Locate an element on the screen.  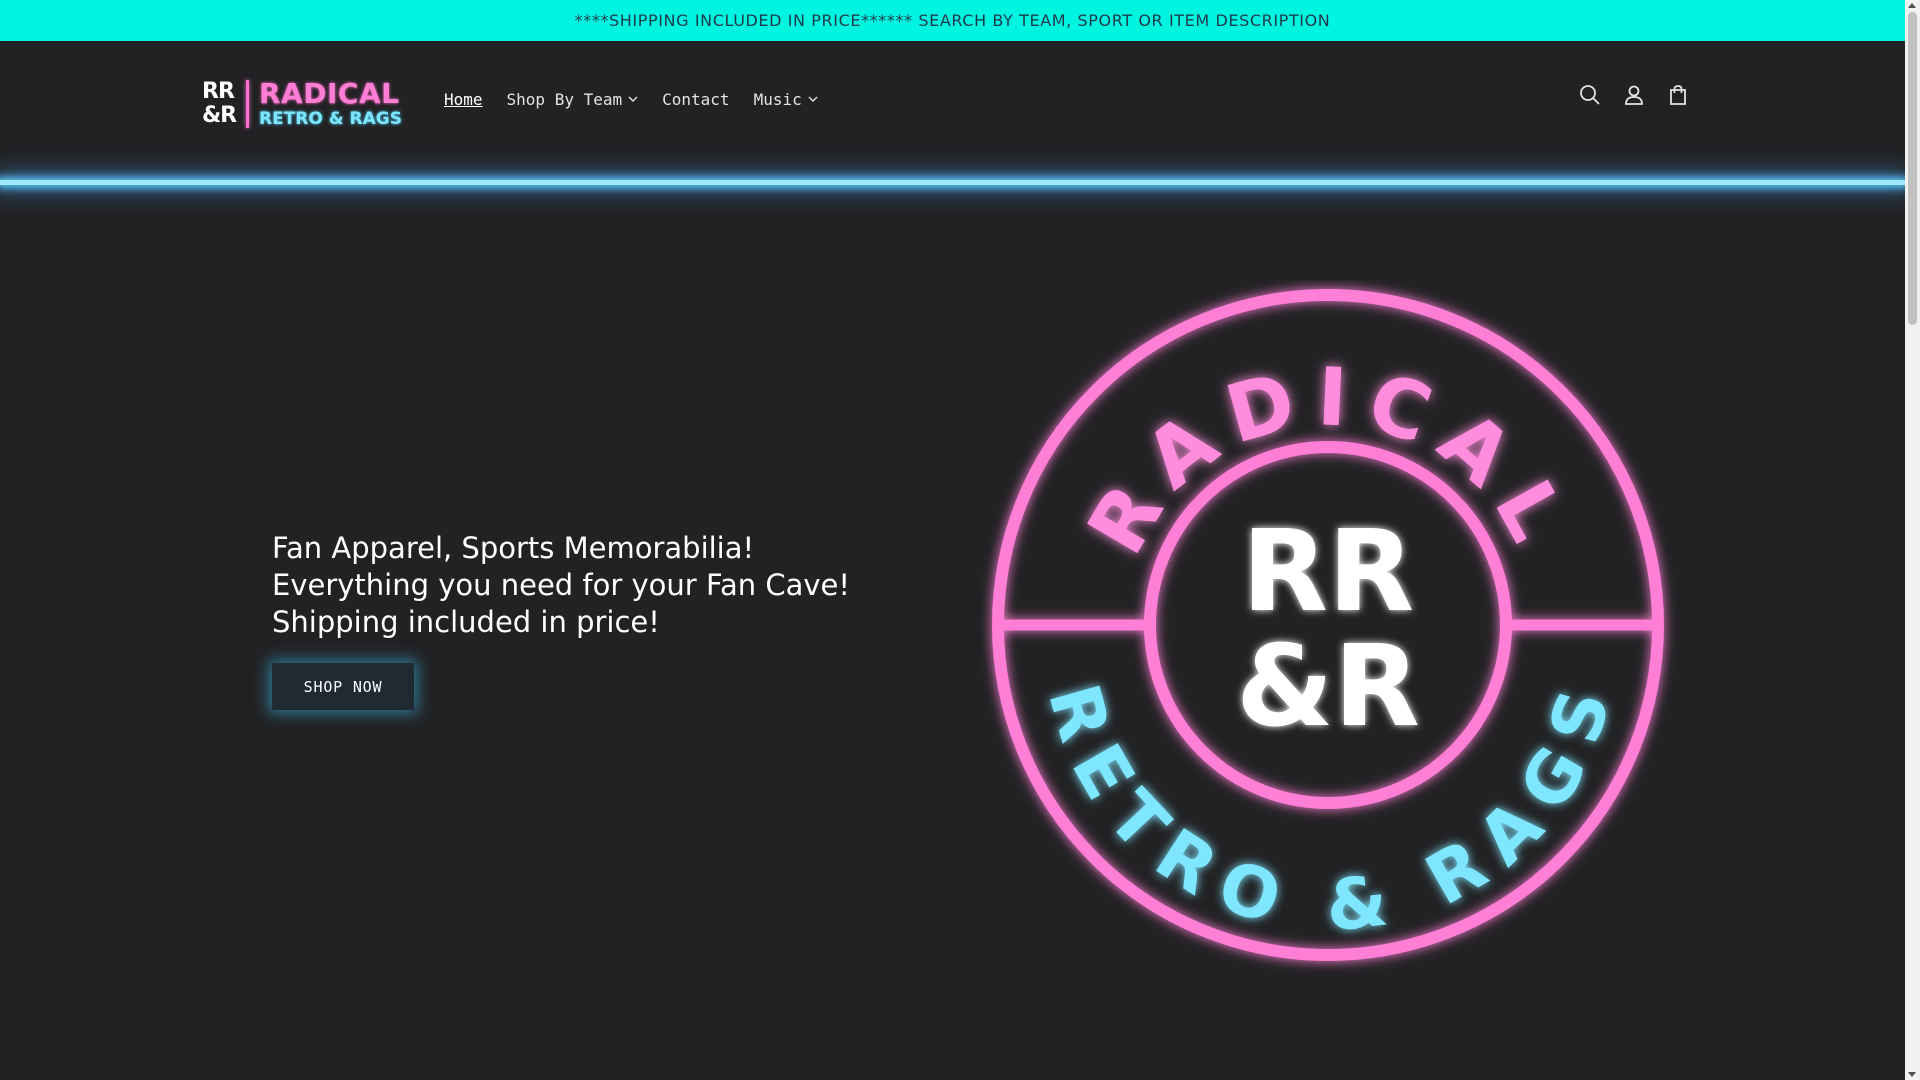
logo-monogram: RR &R is located at coordinates (220, 104).